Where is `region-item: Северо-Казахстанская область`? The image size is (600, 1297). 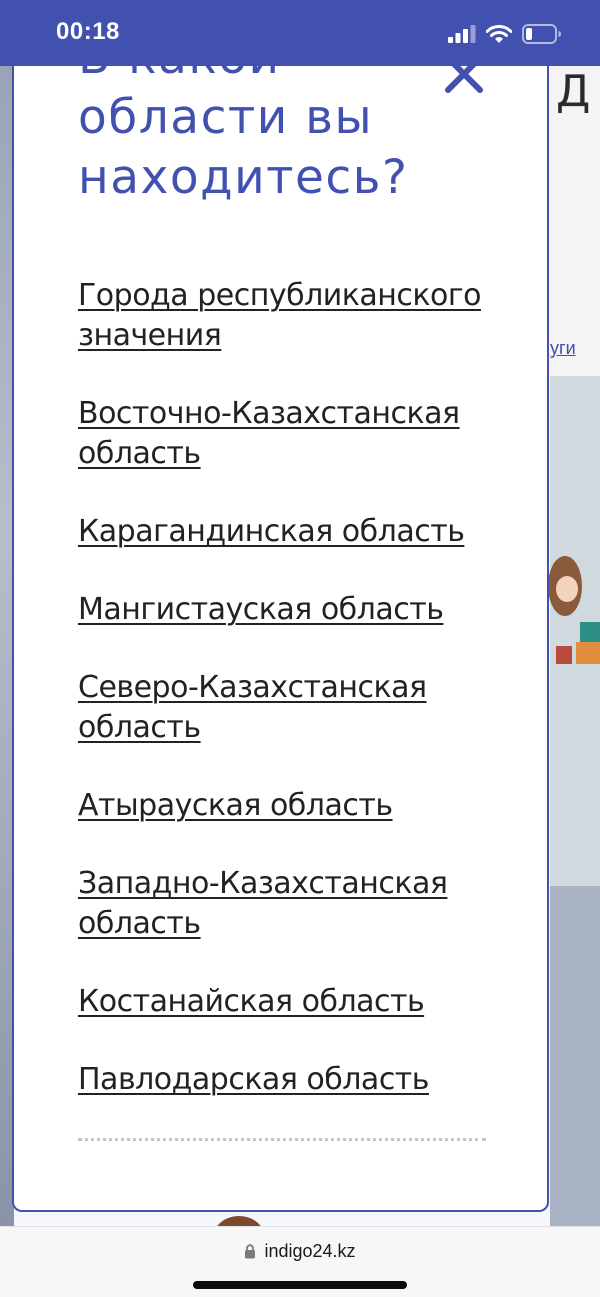 region-item: Северо-Казахстанская область is located at coordinates (293, 708).